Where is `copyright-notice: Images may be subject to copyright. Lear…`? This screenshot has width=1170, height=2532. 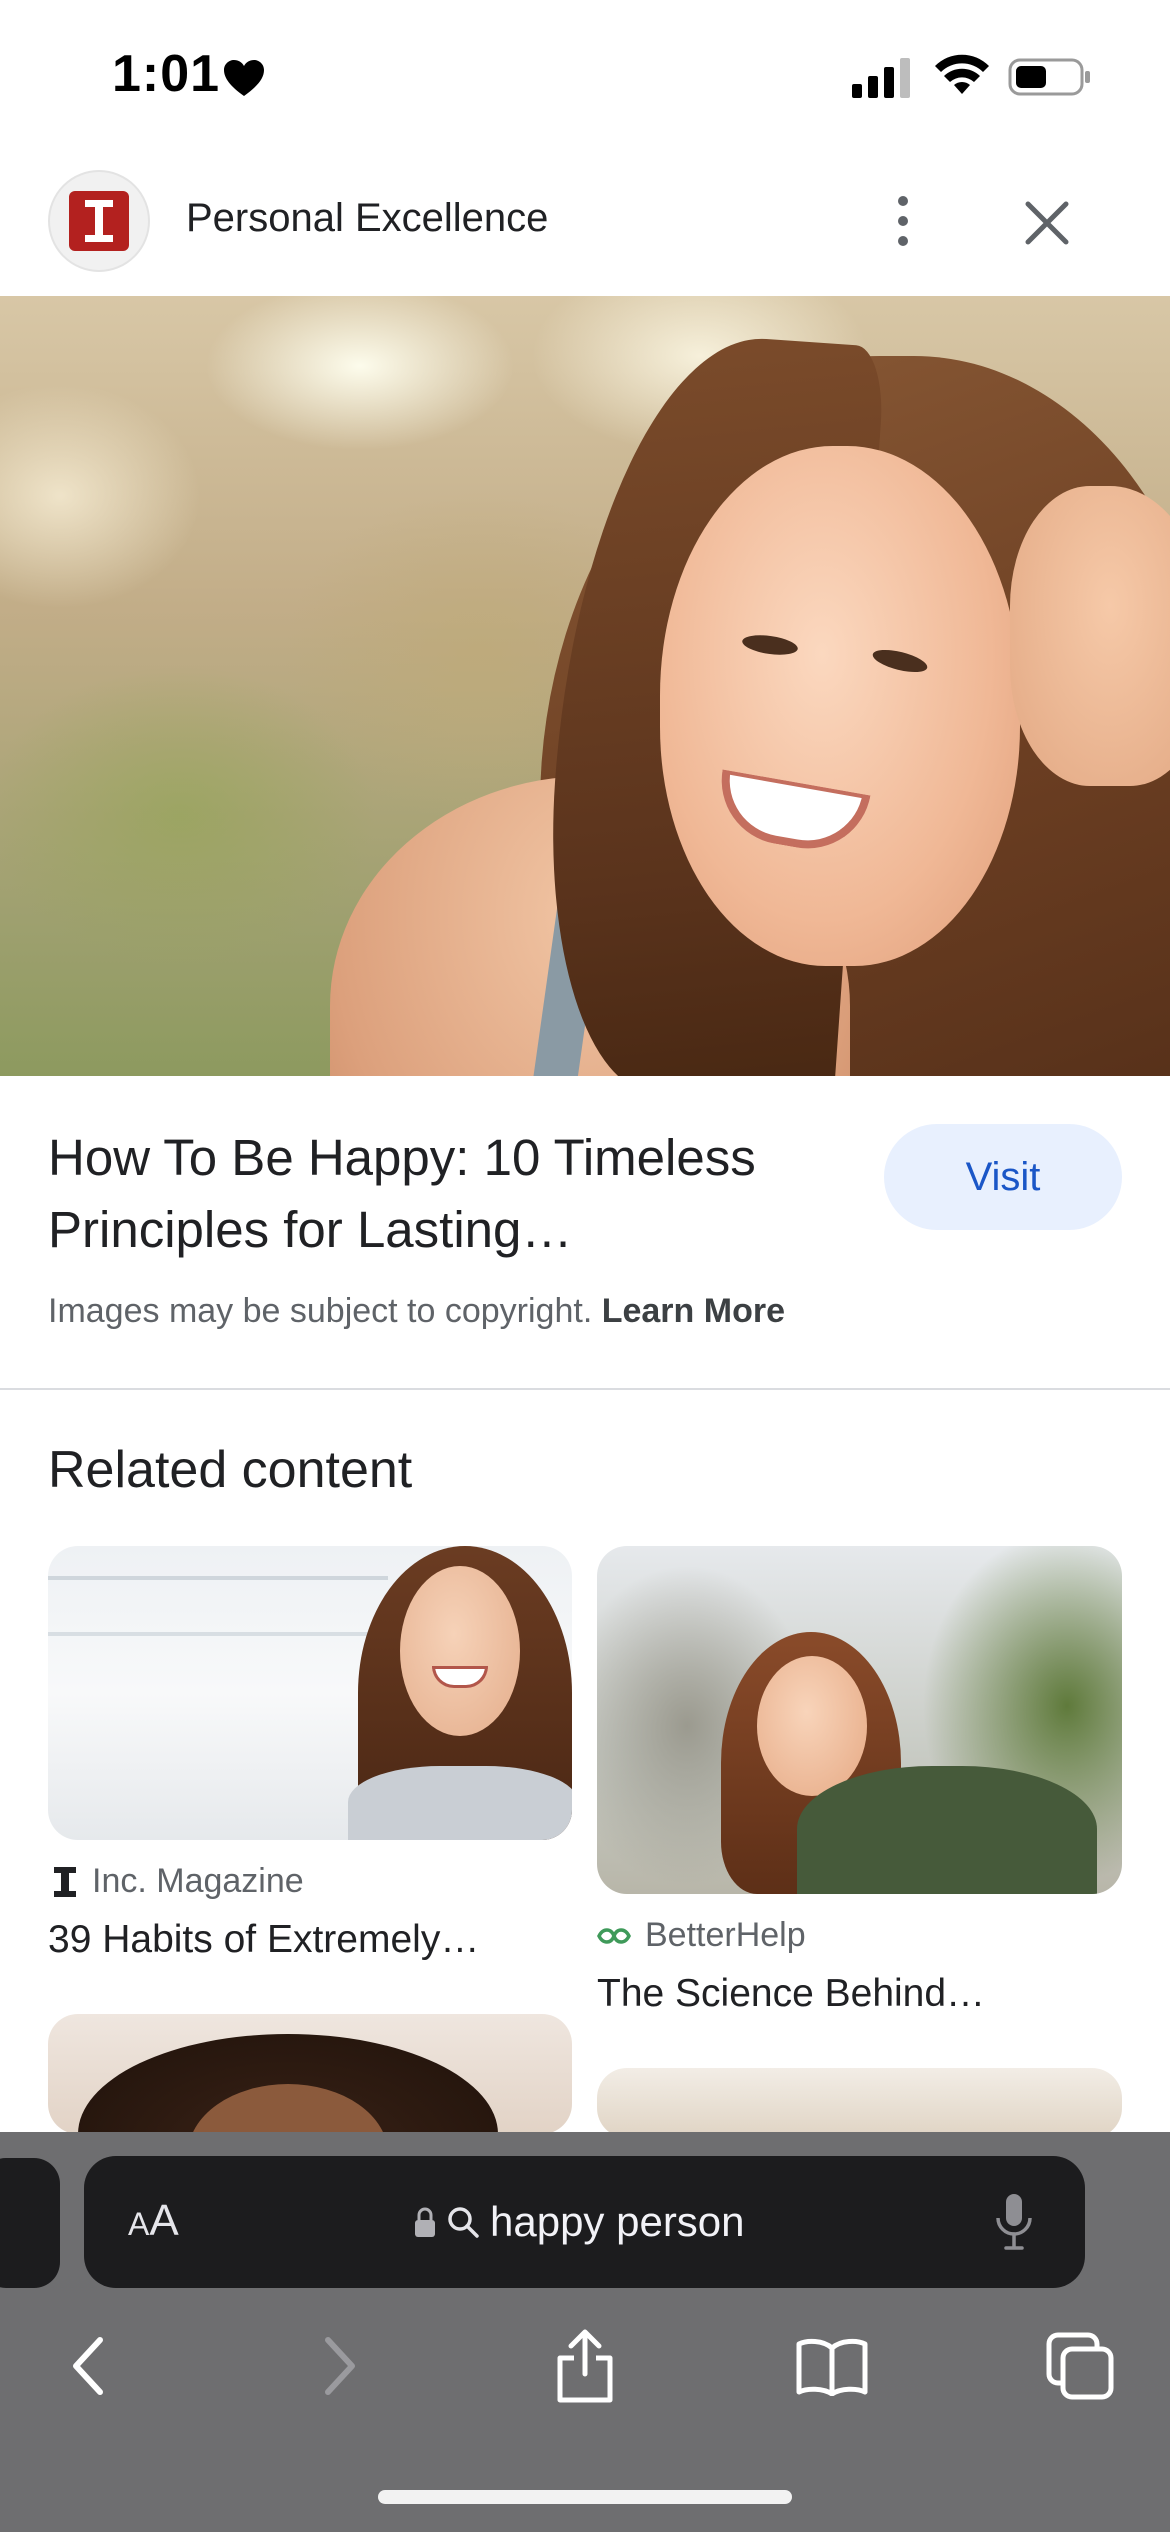 copyright-notice: Images may be subject to copyright. Lear… is located at coordinates (416, 1311).